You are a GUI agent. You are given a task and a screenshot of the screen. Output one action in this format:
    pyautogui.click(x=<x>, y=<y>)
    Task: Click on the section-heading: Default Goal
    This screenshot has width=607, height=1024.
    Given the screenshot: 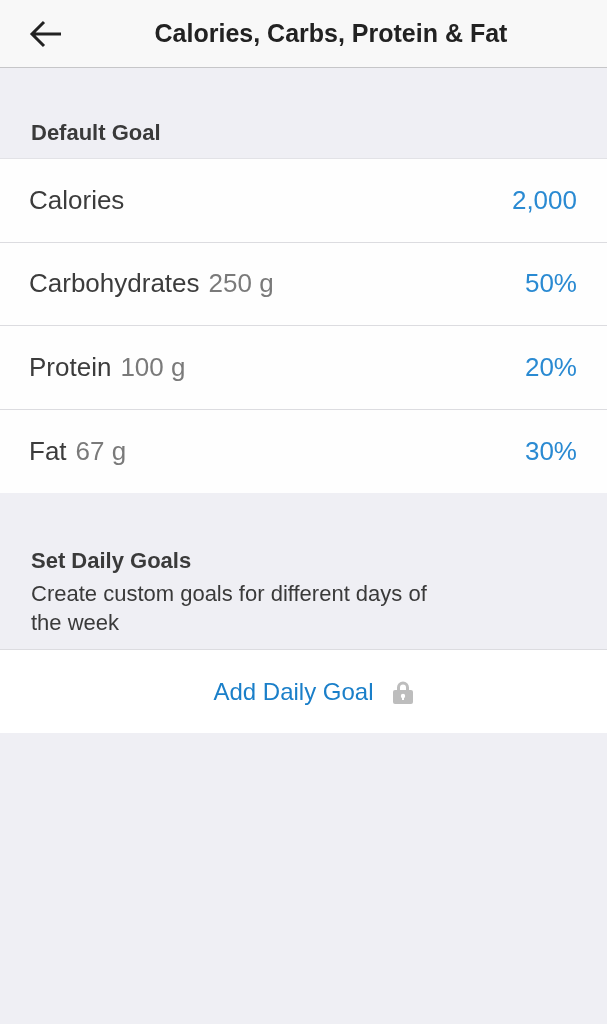 What is the action you would take?
    pyautogui.click(x=96, y=133)
    